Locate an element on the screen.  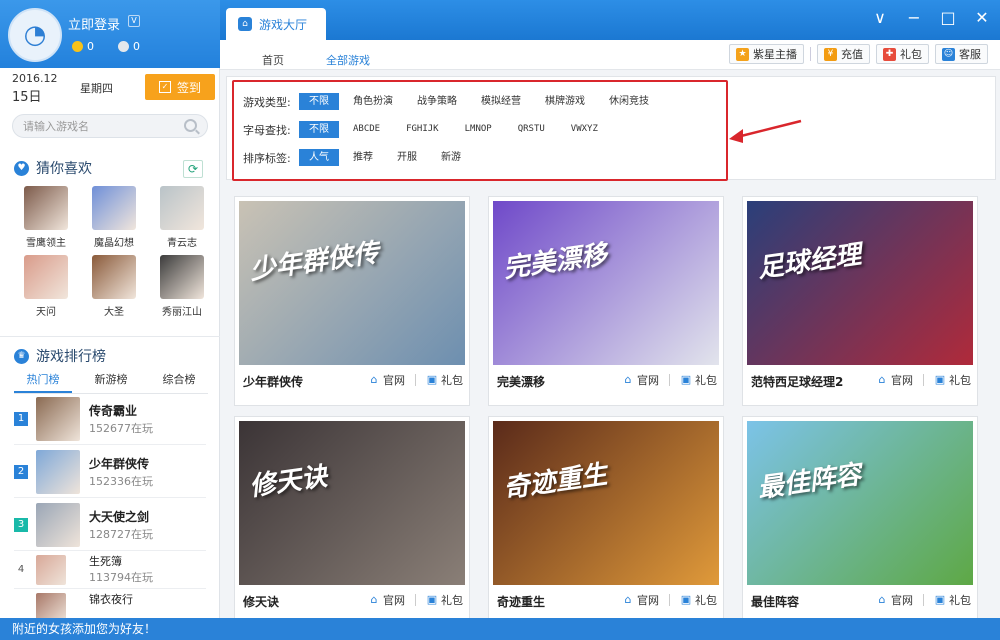
game-card: 足球经理范特西足球经理2 ⌂ 官网 ▣ 礼包 is located at coordinates (860, 301).